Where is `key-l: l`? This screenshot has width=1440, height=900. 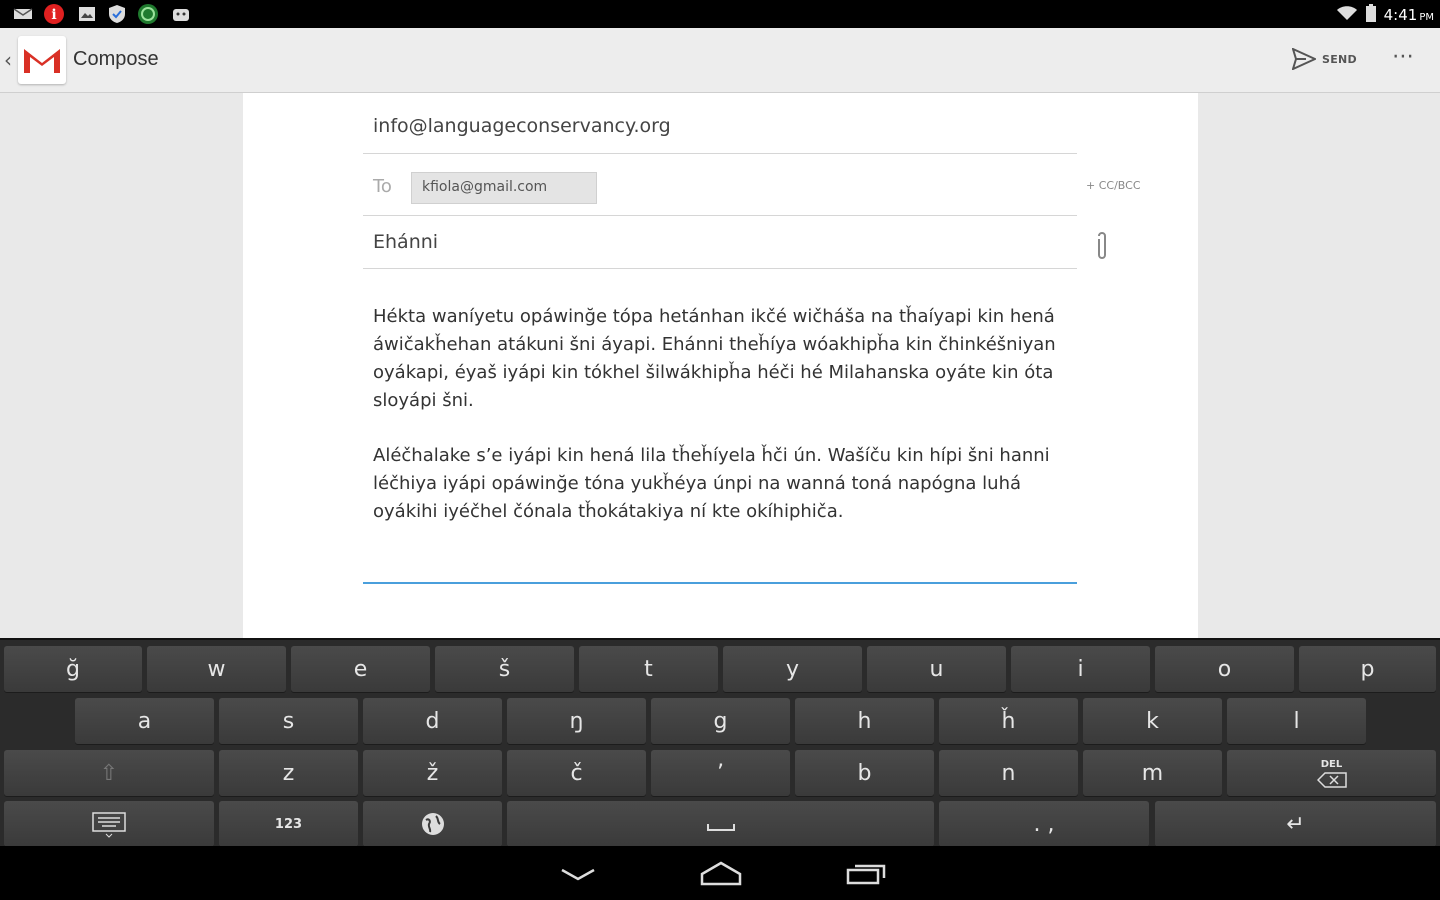
key-l: l is located at coordinates (1296, 721).